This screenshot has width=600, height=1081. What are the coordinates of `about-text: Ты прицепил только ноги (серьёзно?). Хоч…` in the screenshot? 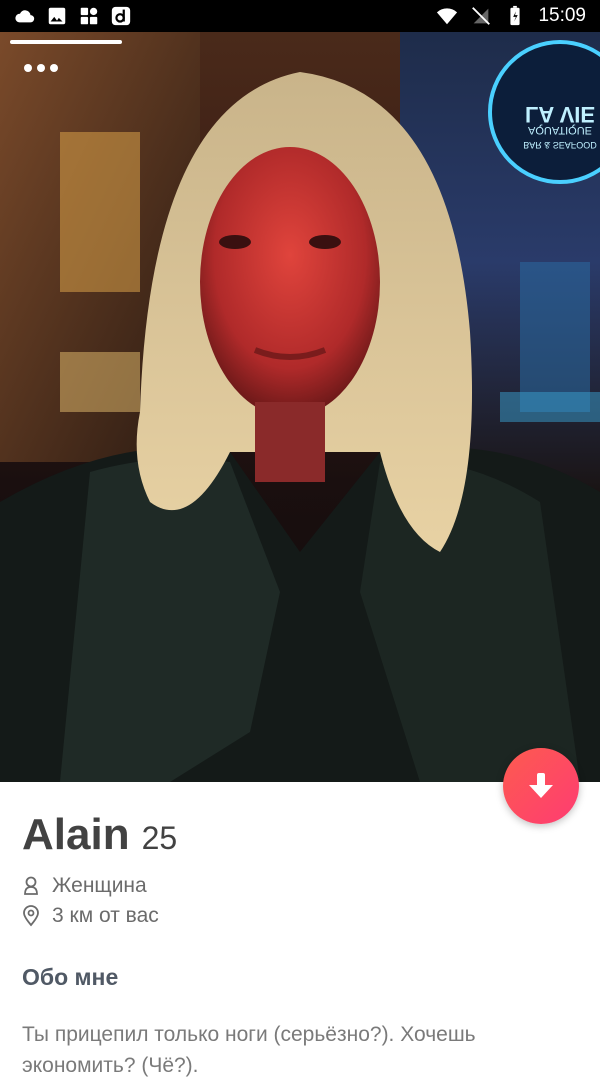 It's located at (249, 1050).